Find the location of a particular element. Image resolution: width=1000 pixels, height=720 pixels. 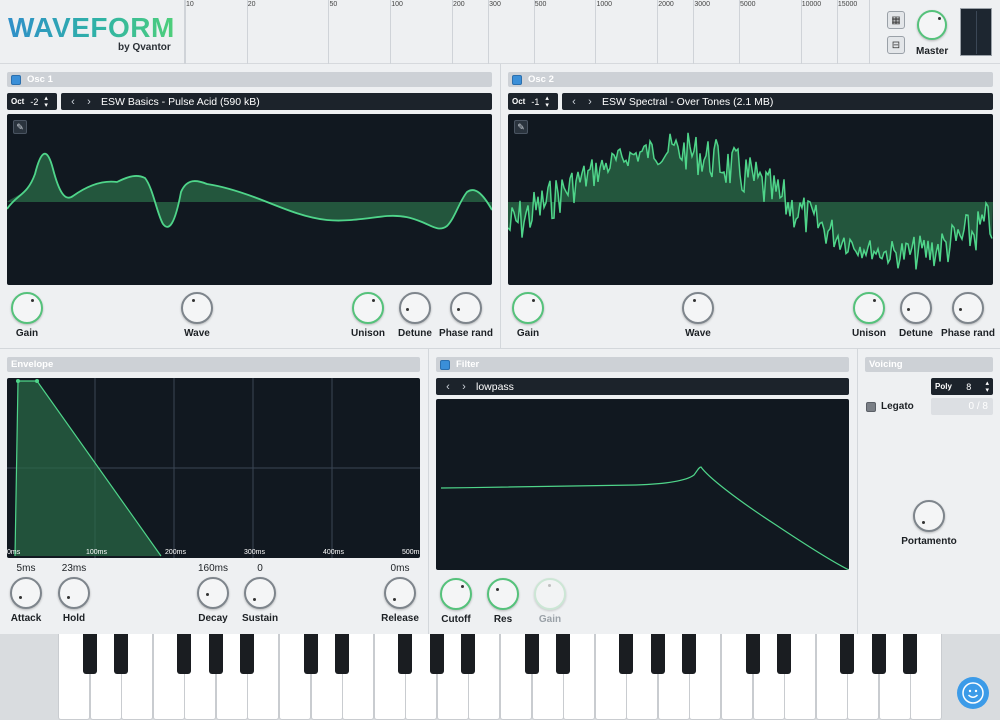

osc1-wave-control: Wave is located at coordinates (197, 315).